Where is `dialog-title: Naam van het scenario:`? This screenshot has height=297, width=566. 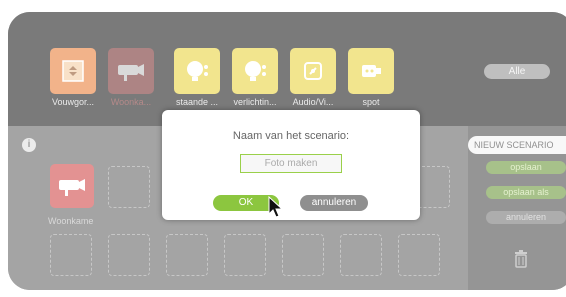
dialog-title: Naam van het scenario: is located at coordinates (291, 136).